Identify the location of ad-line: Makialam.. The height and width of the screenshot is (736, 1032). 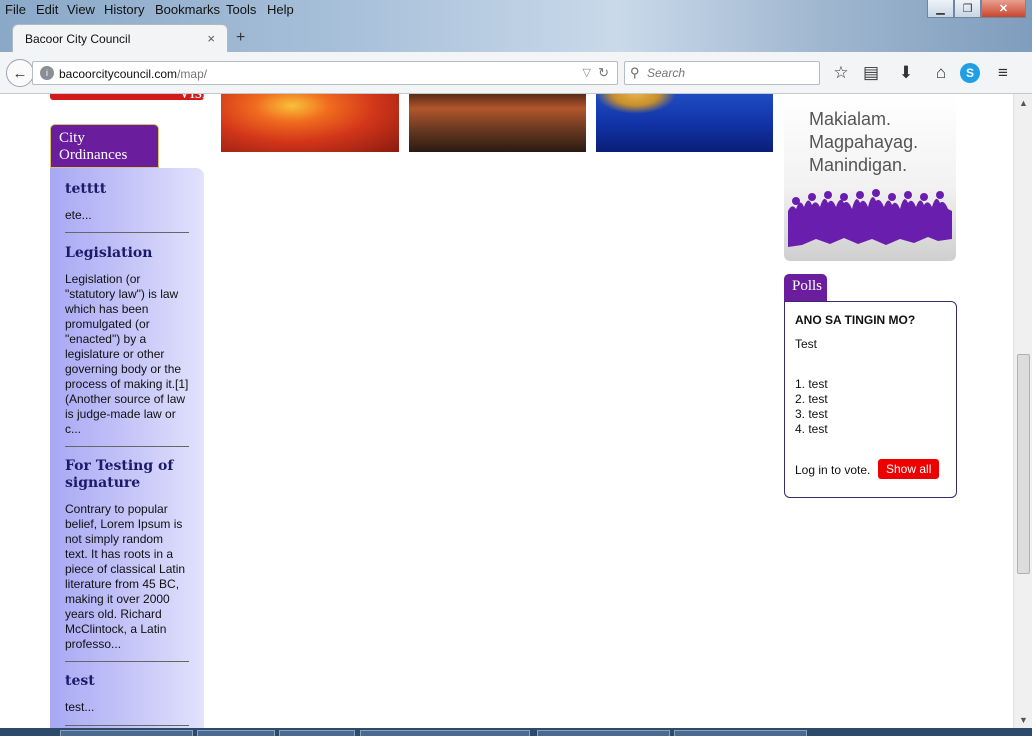
(850, 119).